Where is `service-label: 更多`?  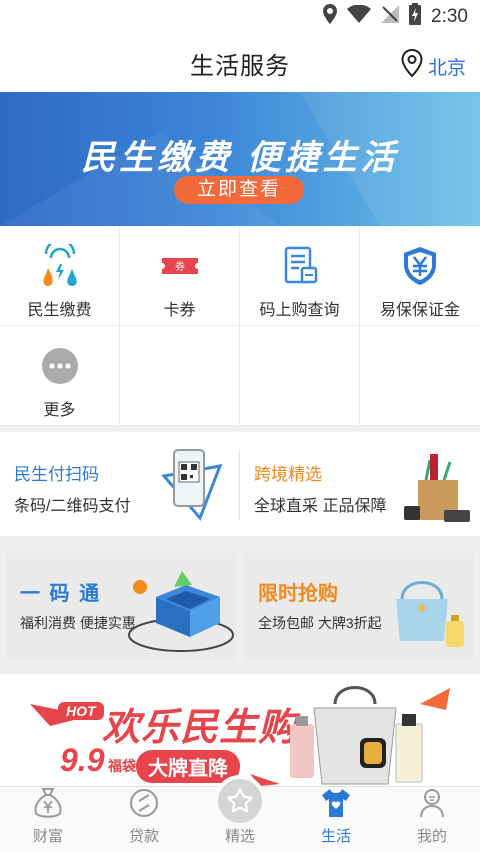
service-label: 更多 is located at coordinates (59, 410).